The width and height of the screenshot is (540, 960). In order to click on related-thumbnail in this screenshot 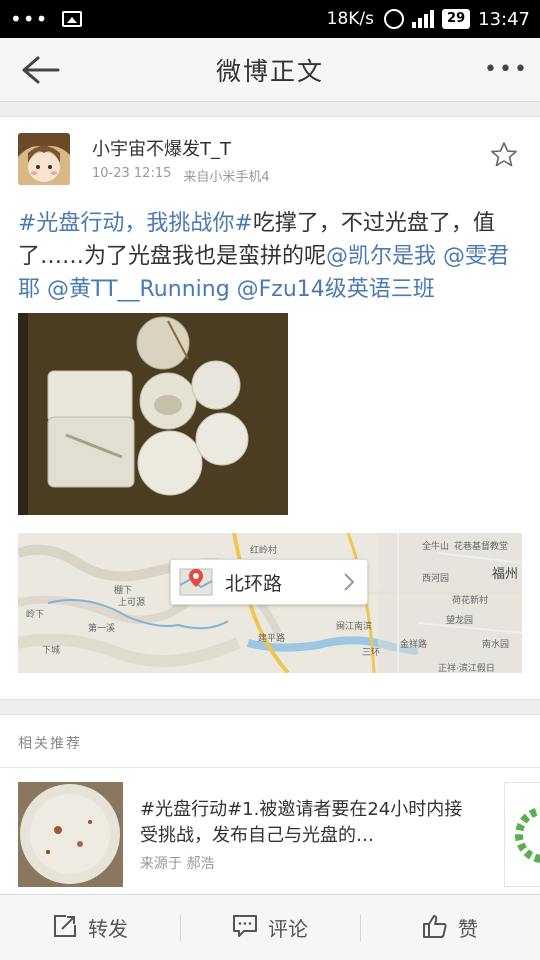, I will do `click(70, 834)`.